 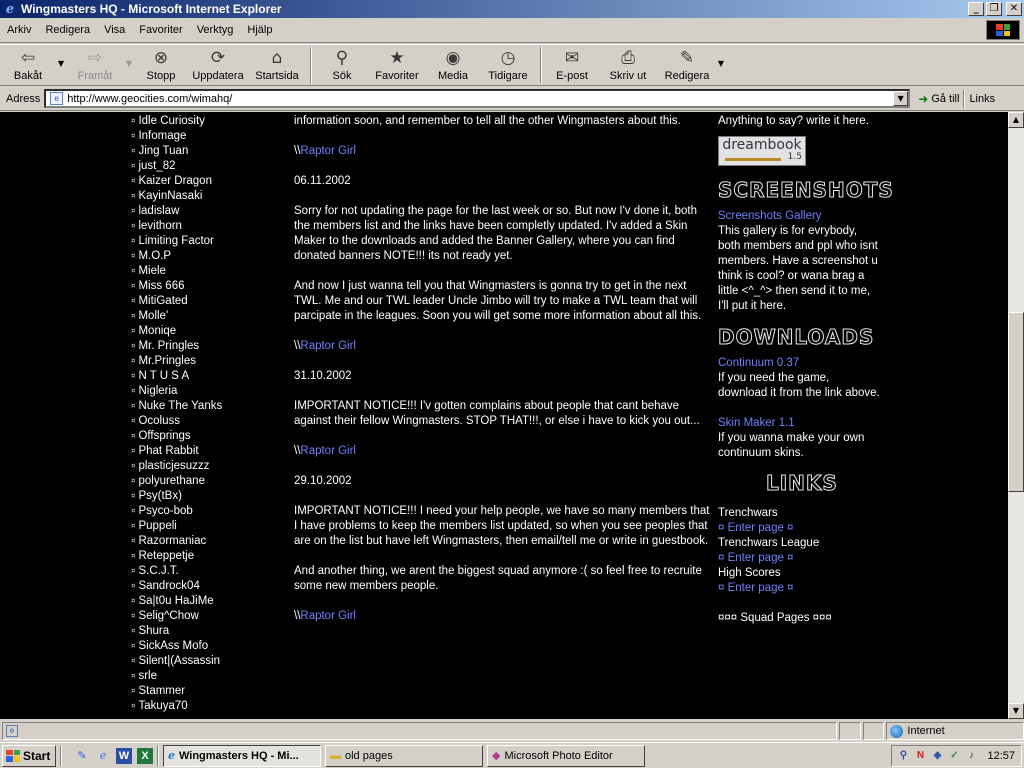 I want to click on windows-logo-icon, so click(x=13, y=755).